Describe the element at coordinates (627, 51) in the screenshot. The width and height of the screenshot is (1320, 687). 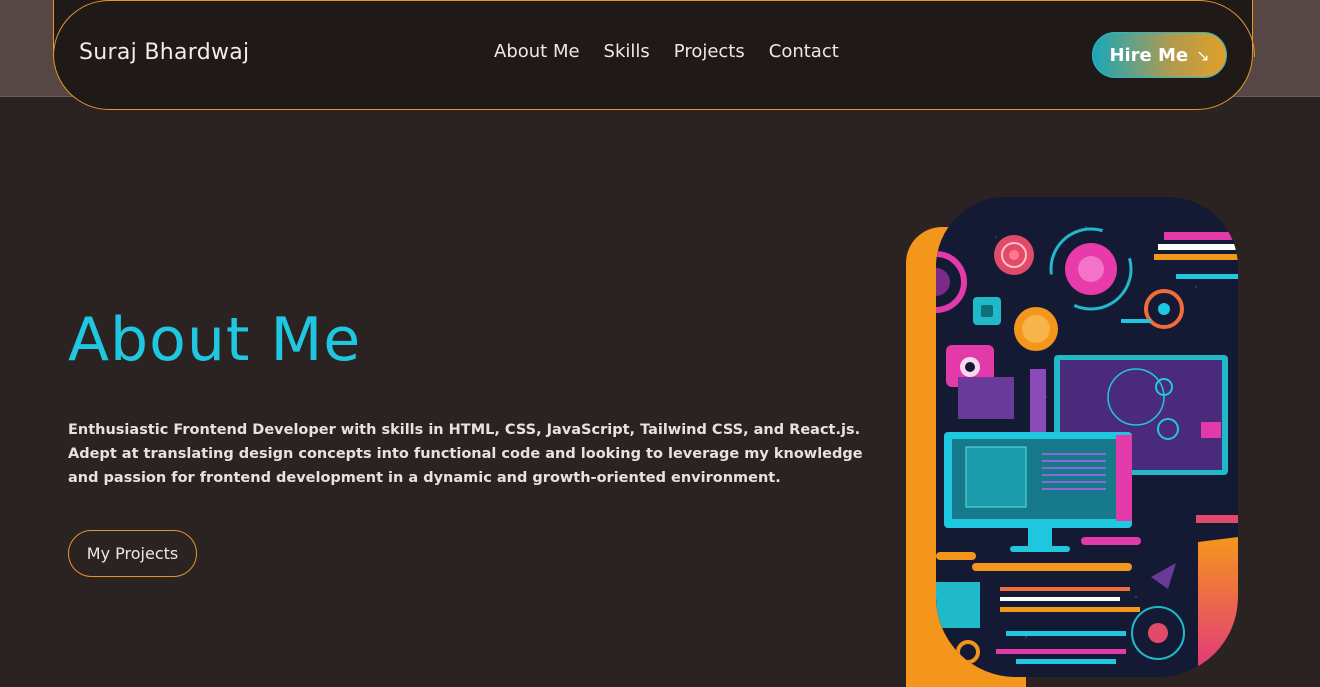
I see `nav-link-skills: Skills` at that location.